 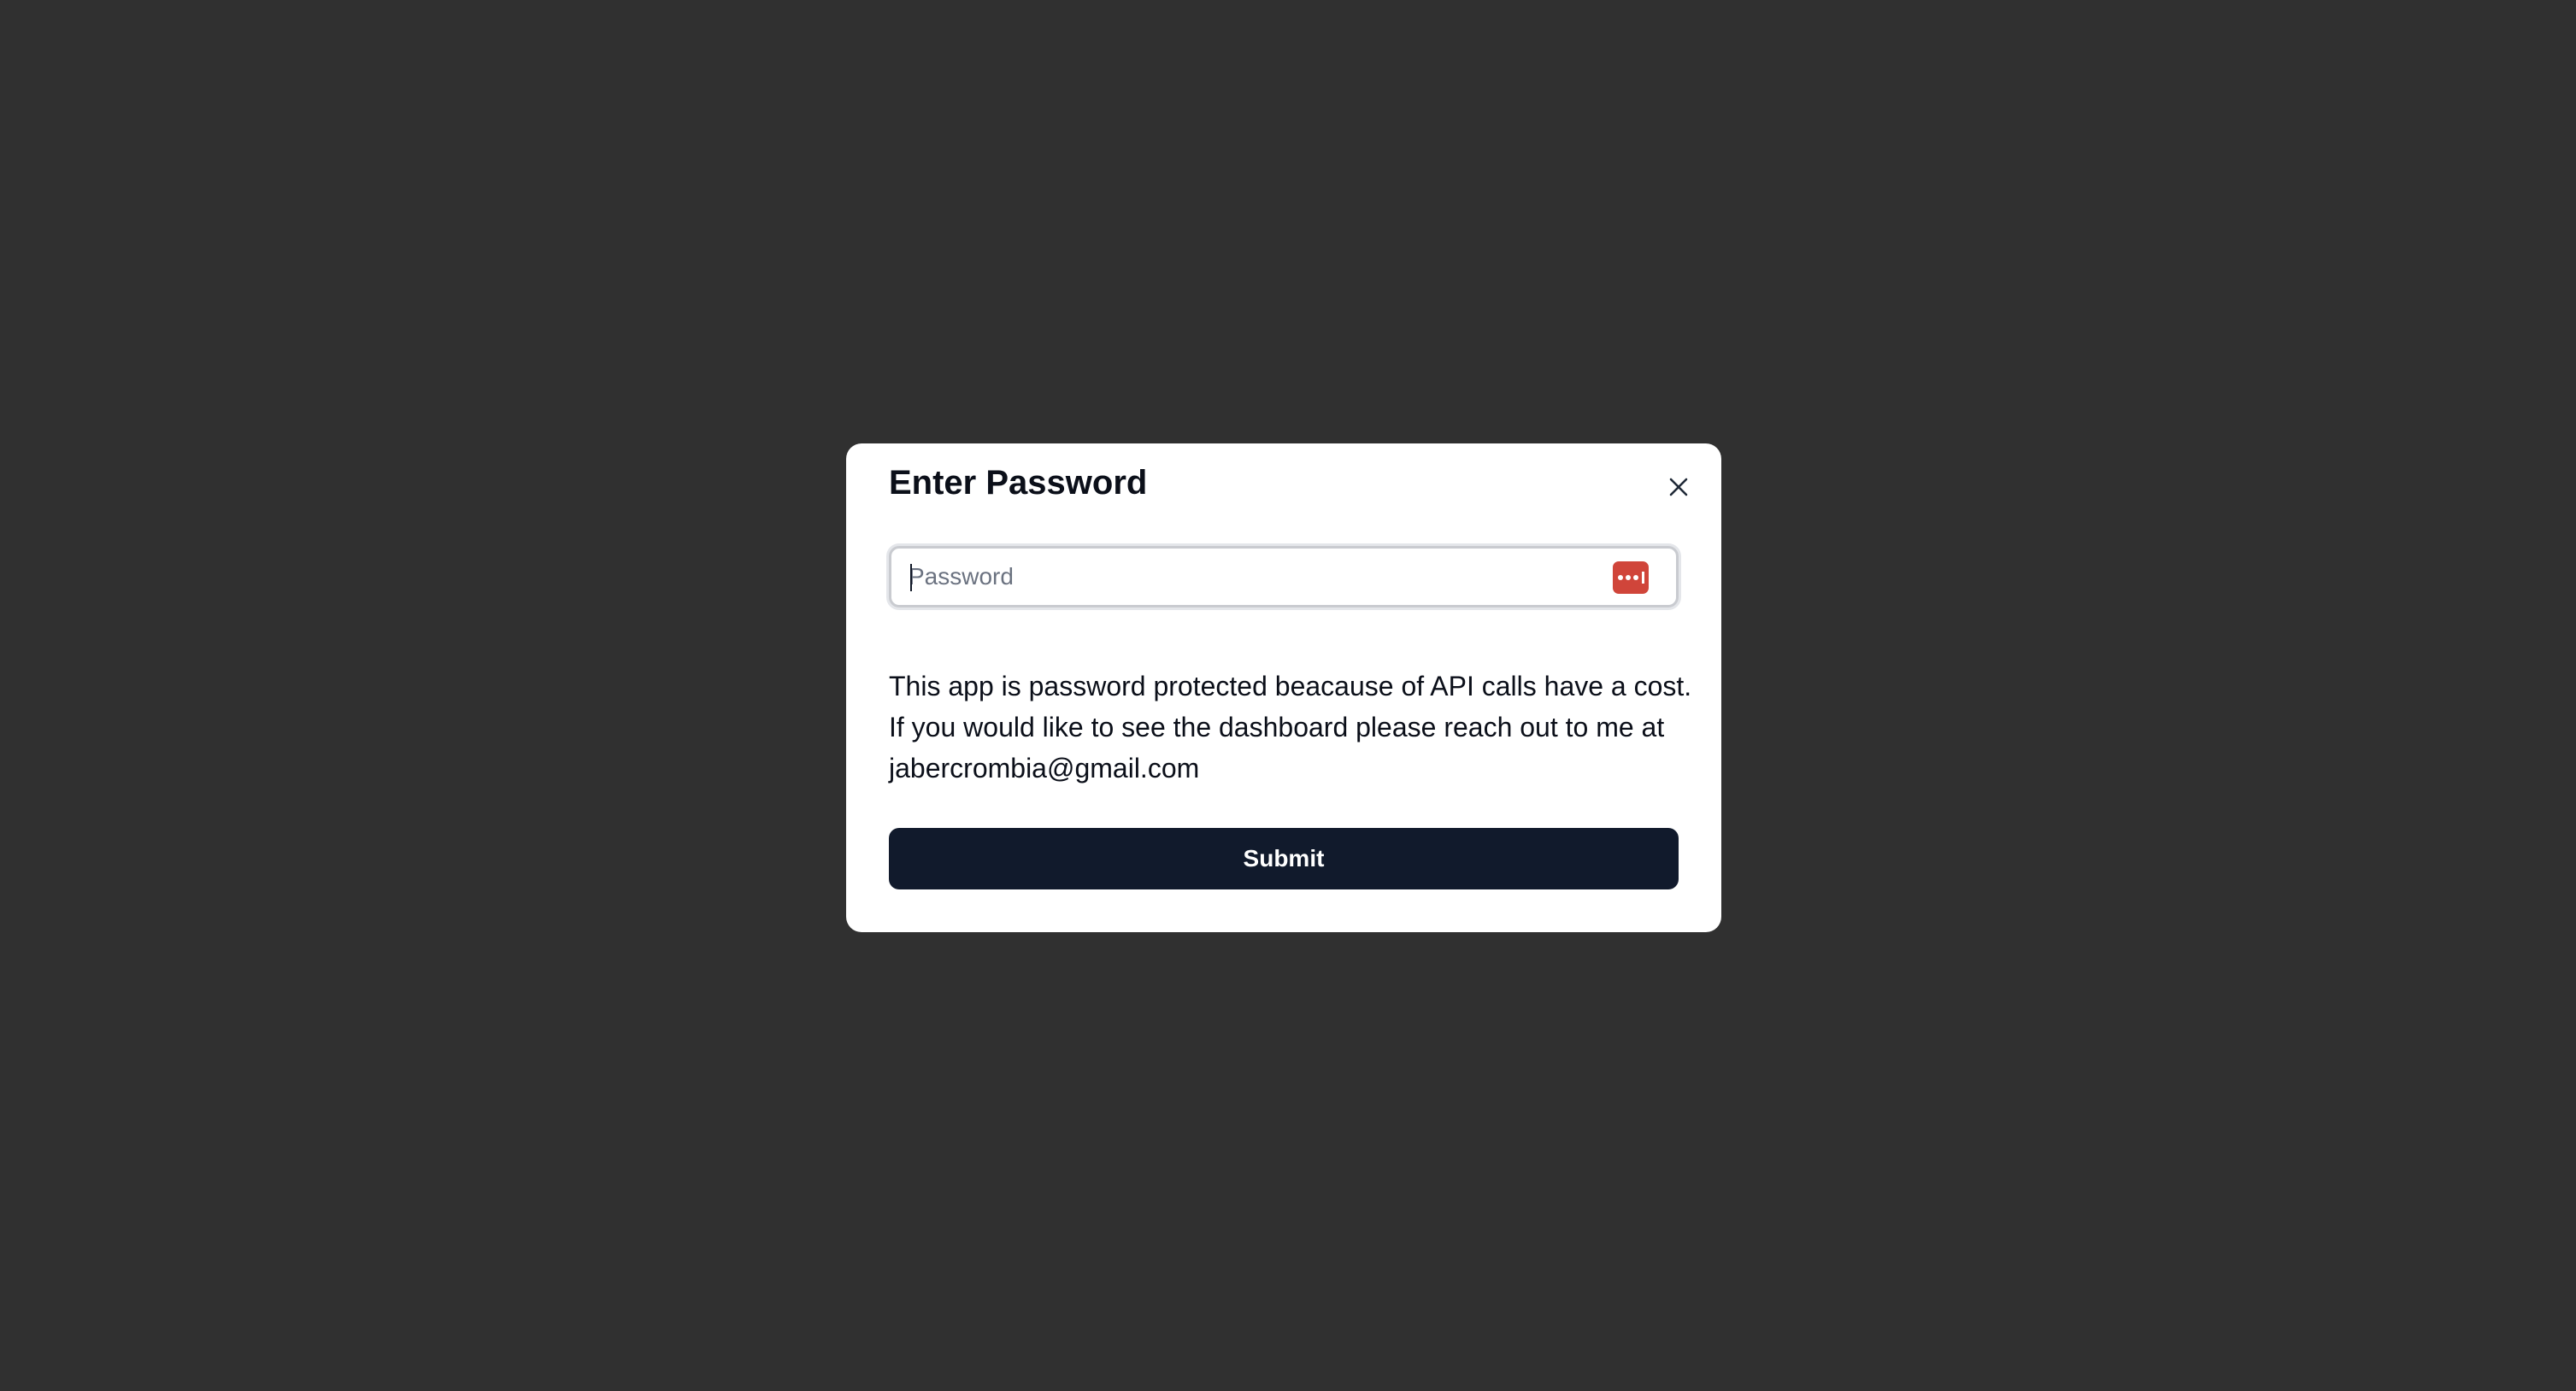 I want to click on password-input, so click(x=1259, y=577).